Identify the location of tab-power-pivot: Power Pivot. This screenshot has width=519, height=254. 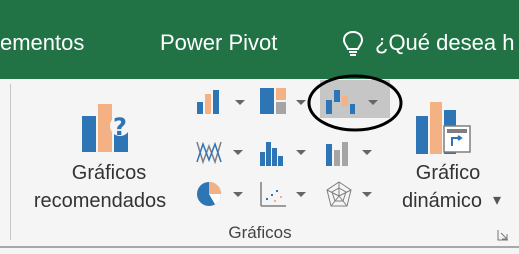
(218, 43).